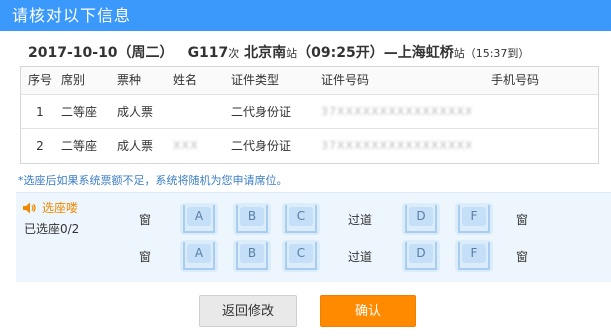  Describe the element at coordinates (208, 53) in the screenshot. I see `train-number: G117` at that location.